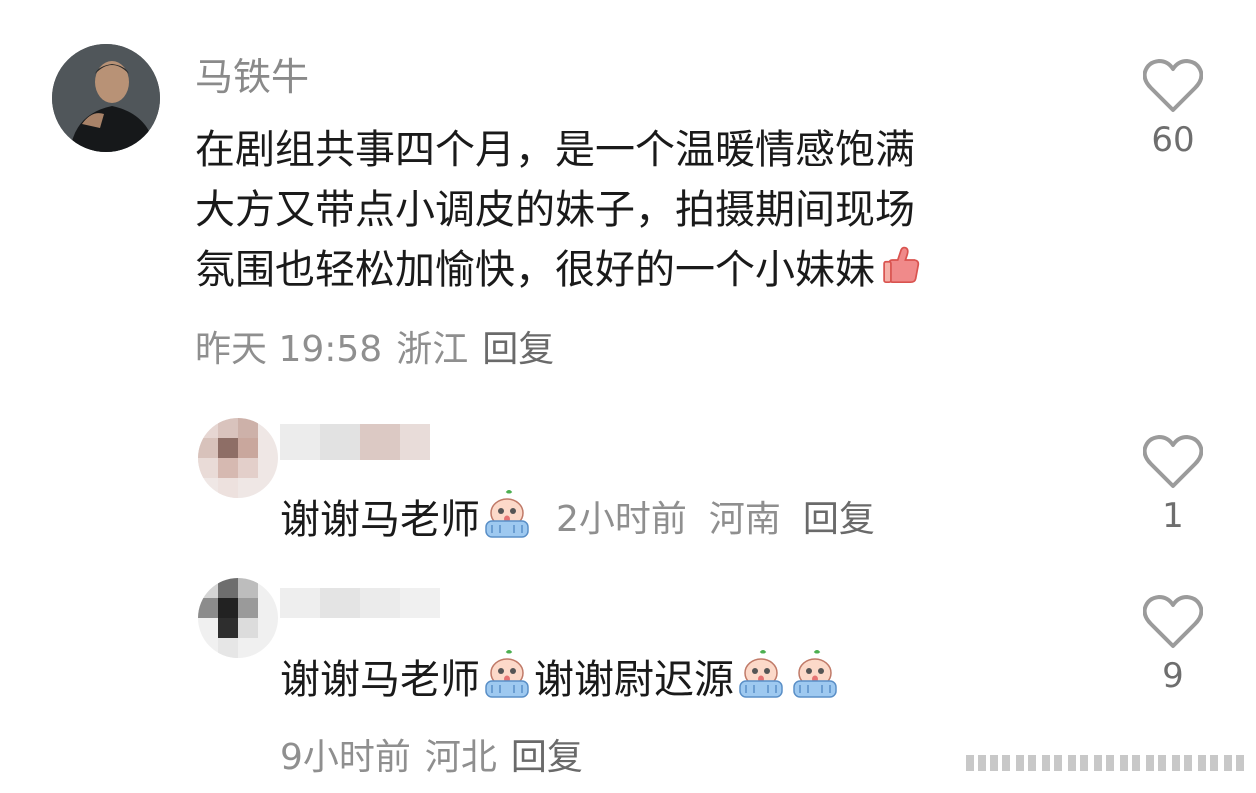  What do you see at coordinates (1173, 516) in the screenshot?
I see `like-count: 1` at bounding box center [1173, 516].